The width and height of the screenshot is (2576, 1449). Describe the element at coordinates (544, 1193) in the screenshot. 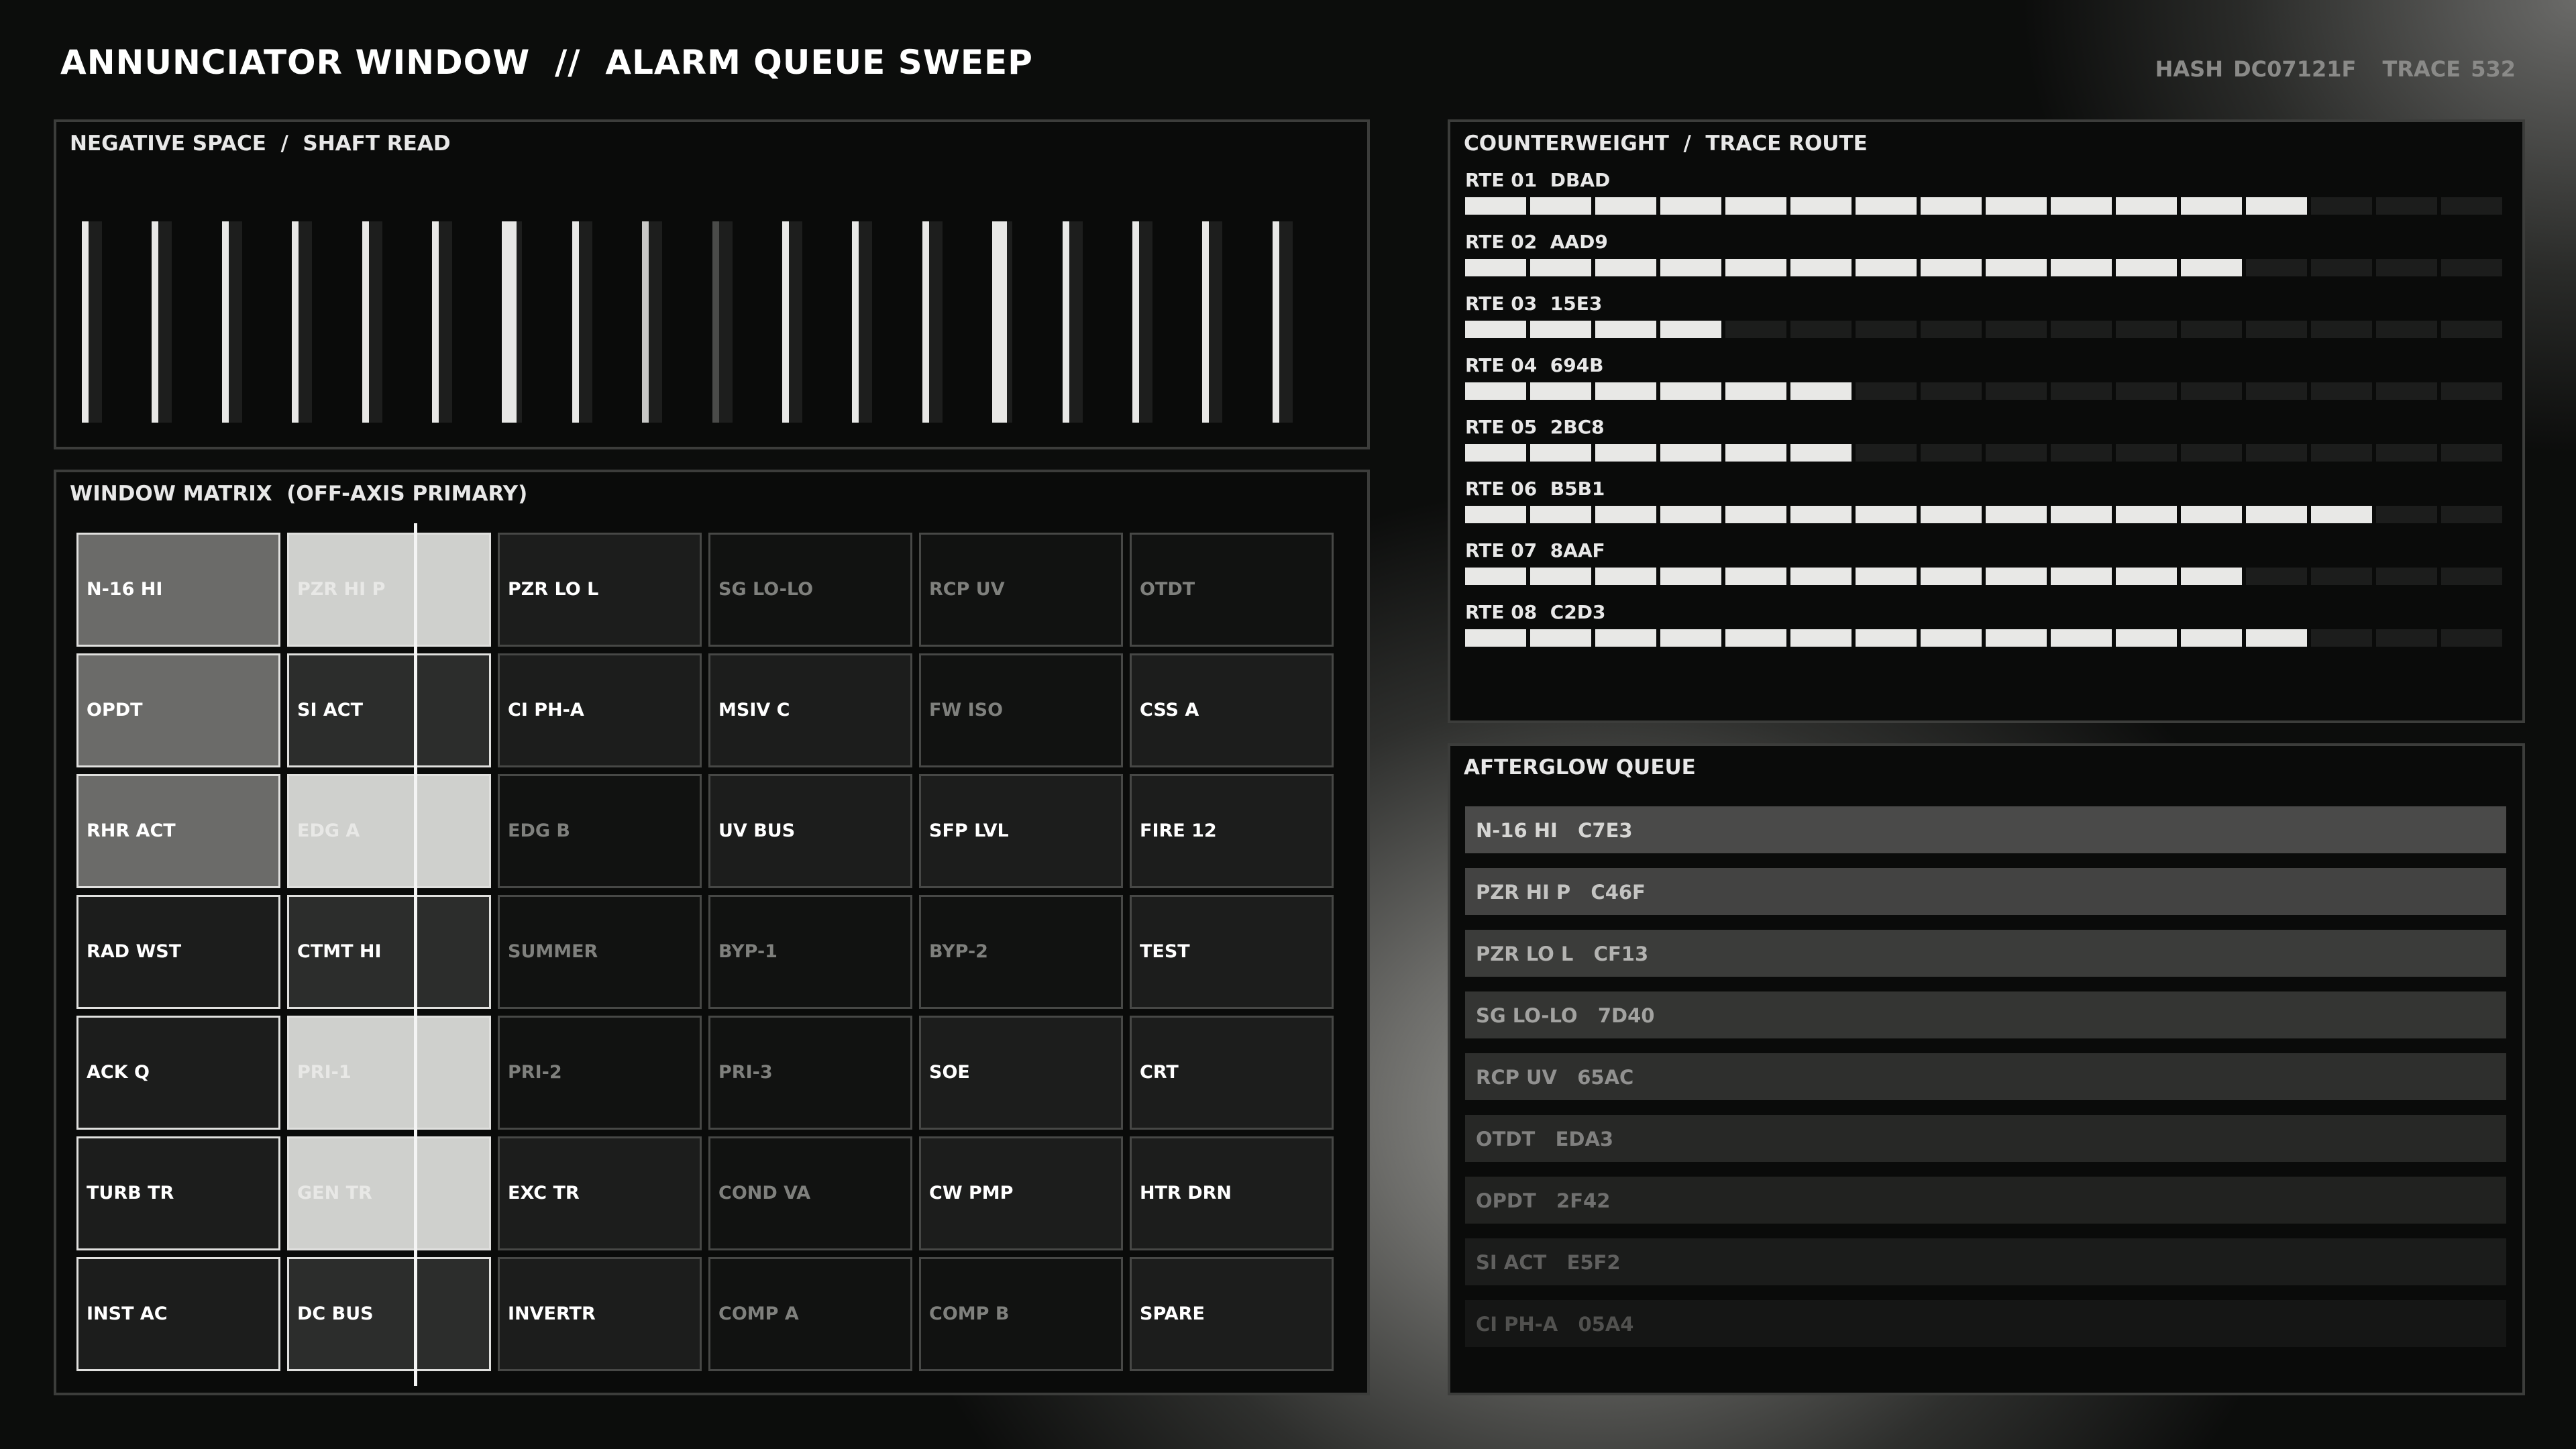

I see `window-label: EXC TR` at that location.